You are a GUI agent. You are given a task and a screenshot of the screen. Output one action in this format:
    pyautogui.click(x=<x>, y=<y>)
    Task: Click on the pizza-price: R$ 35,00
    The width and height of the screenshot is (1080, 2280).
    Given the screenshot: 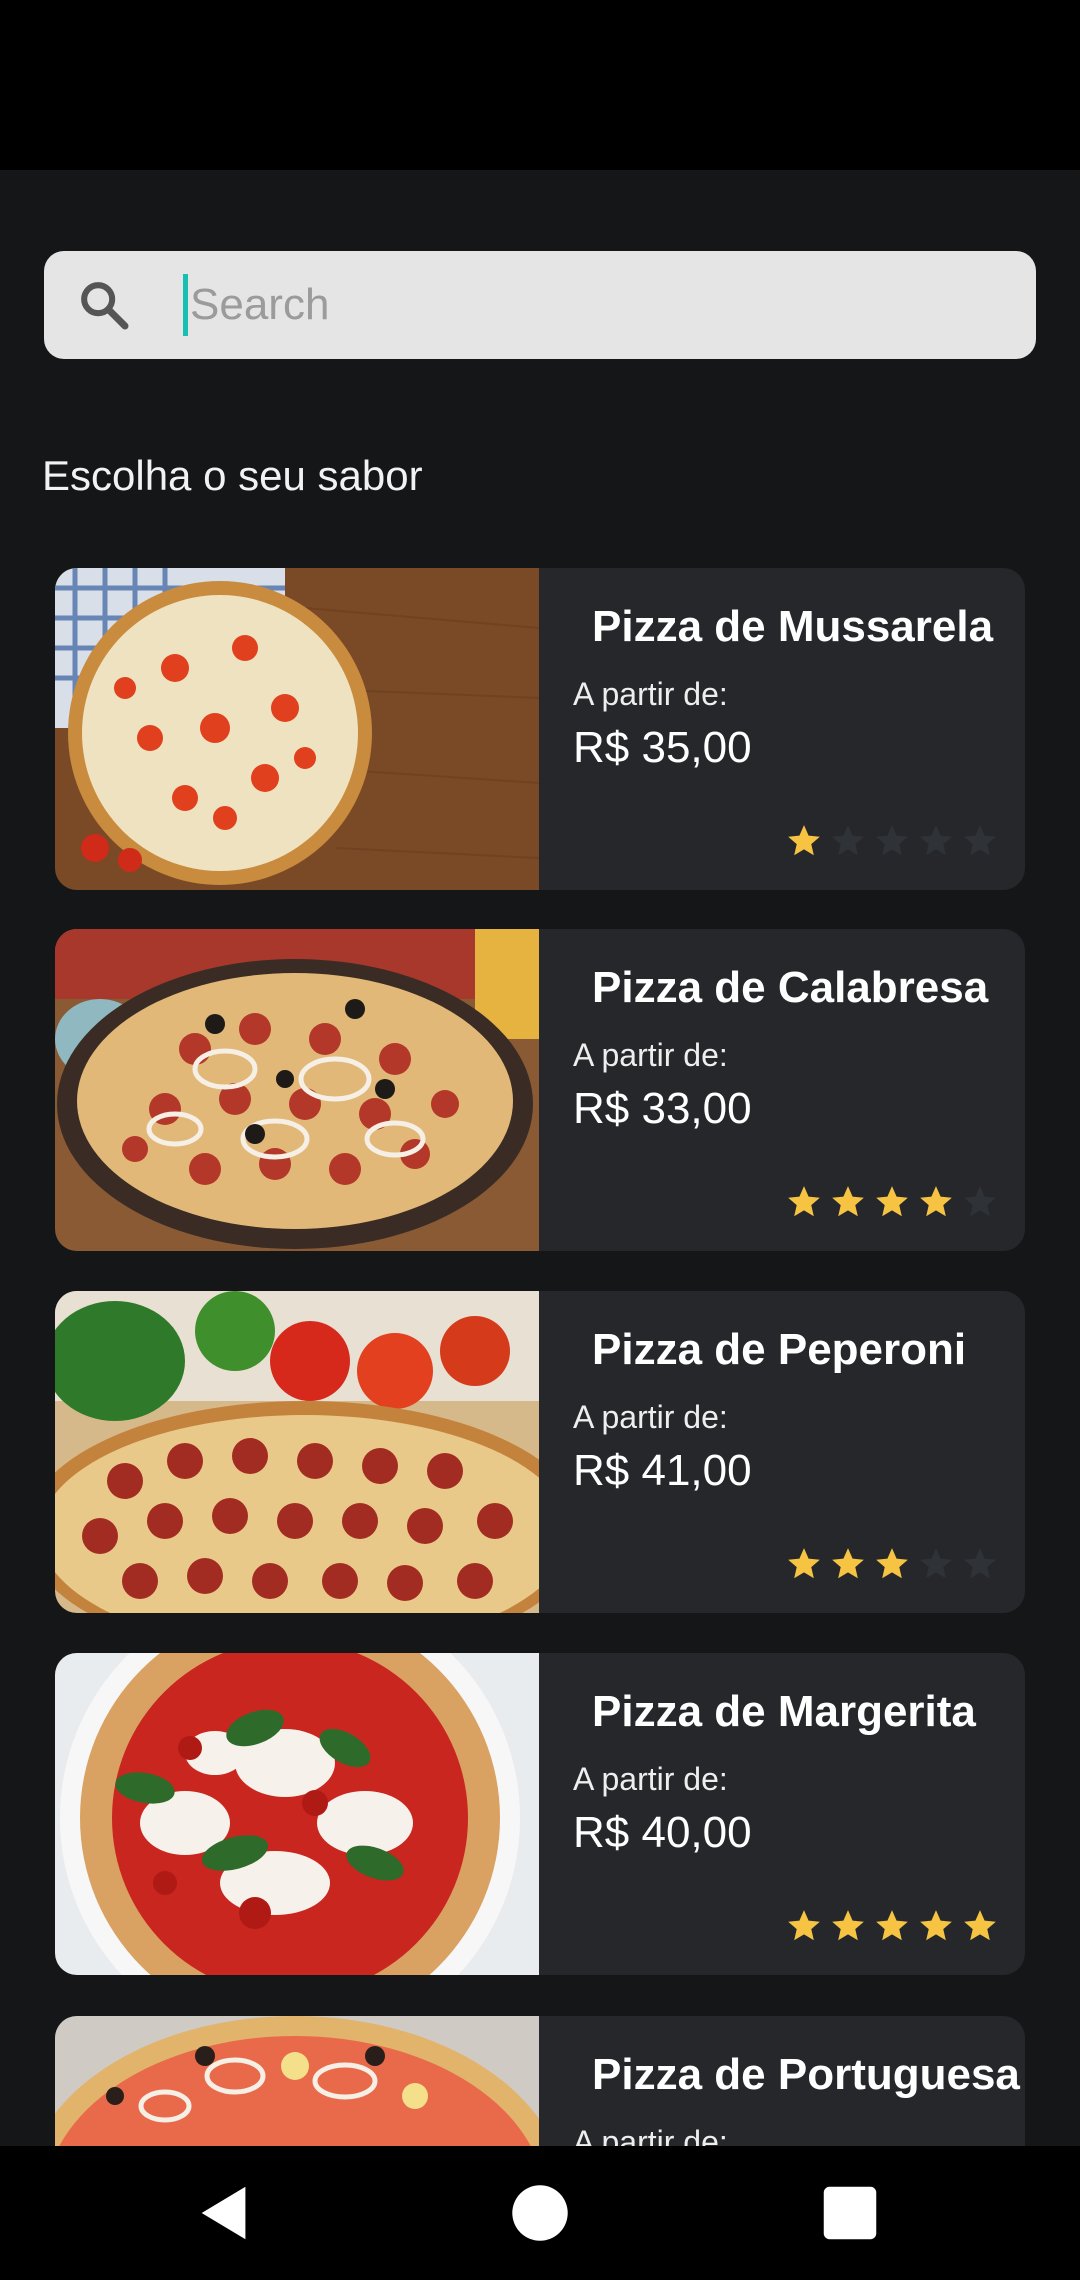 What is the action you would take?
    pyautogui.click(x=662, y=747)
    